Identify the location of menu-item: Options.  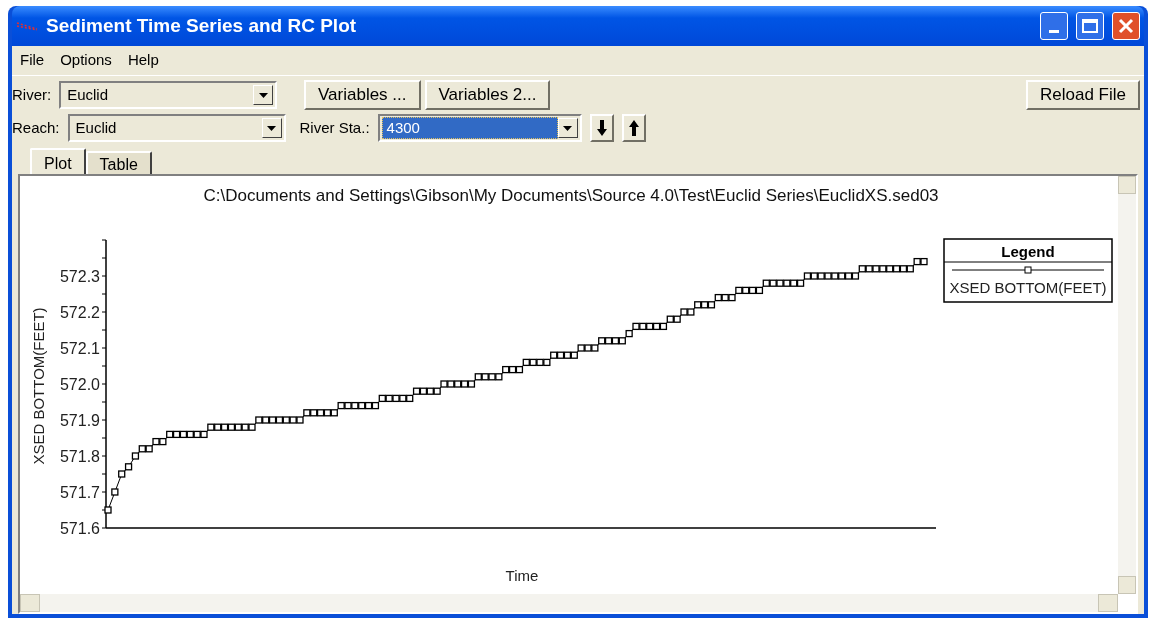
(86, 60).